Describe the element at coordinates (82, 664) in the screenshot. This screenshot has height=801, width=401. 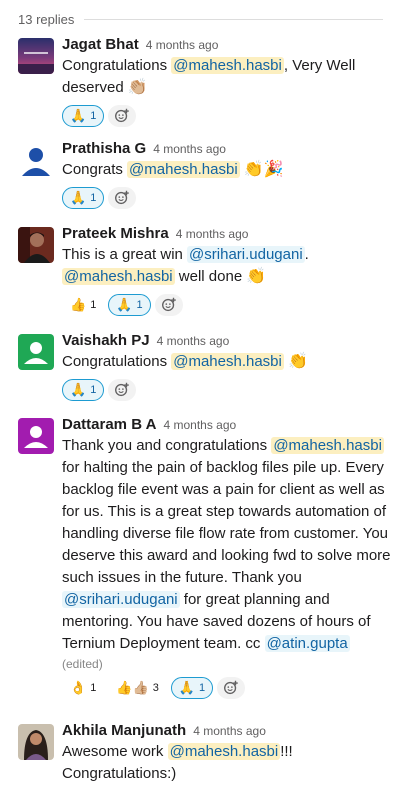
I see `edited-label: (edited)` at that location.